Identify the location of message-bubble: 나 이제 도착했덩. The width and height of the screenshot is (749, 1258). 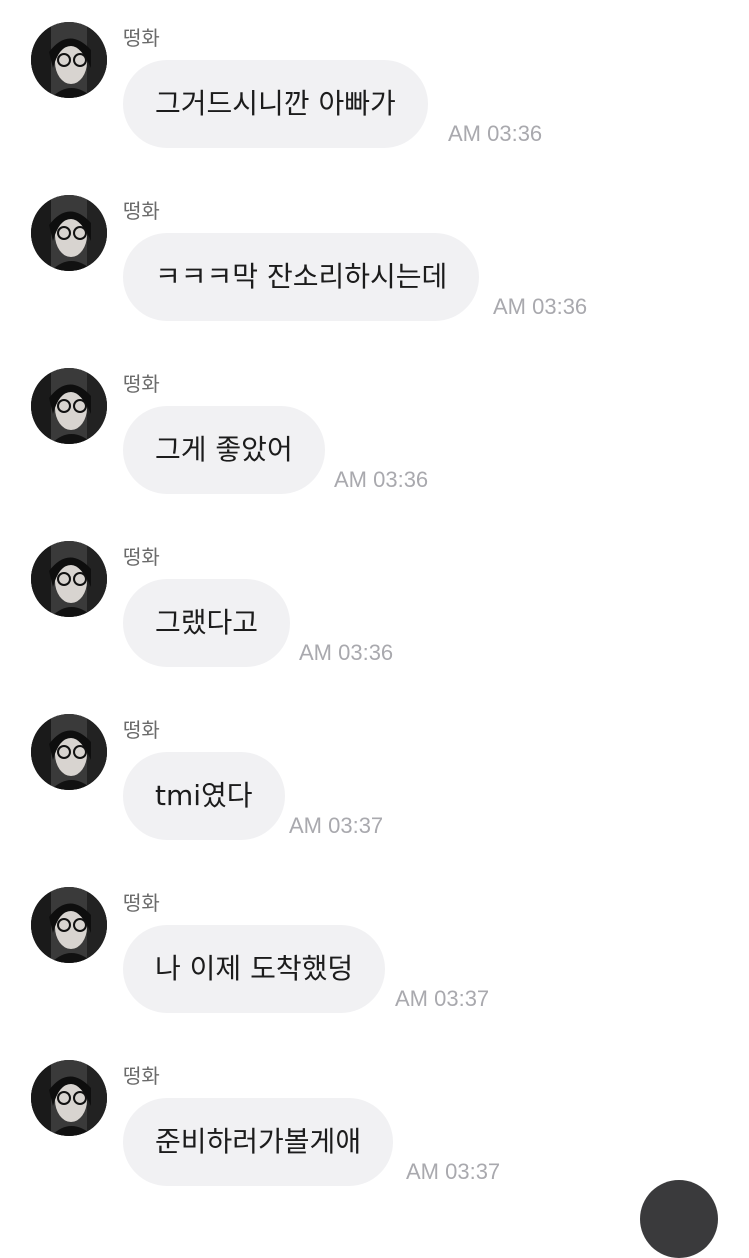
(254, 969).